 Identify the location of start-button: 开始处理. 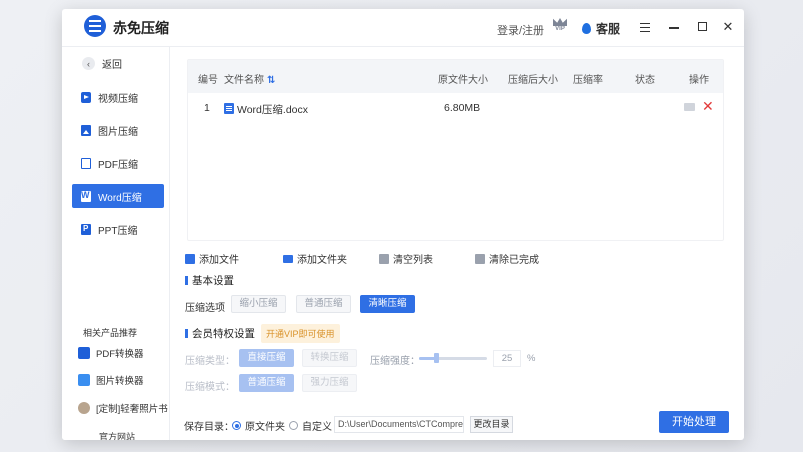
(694, 422).